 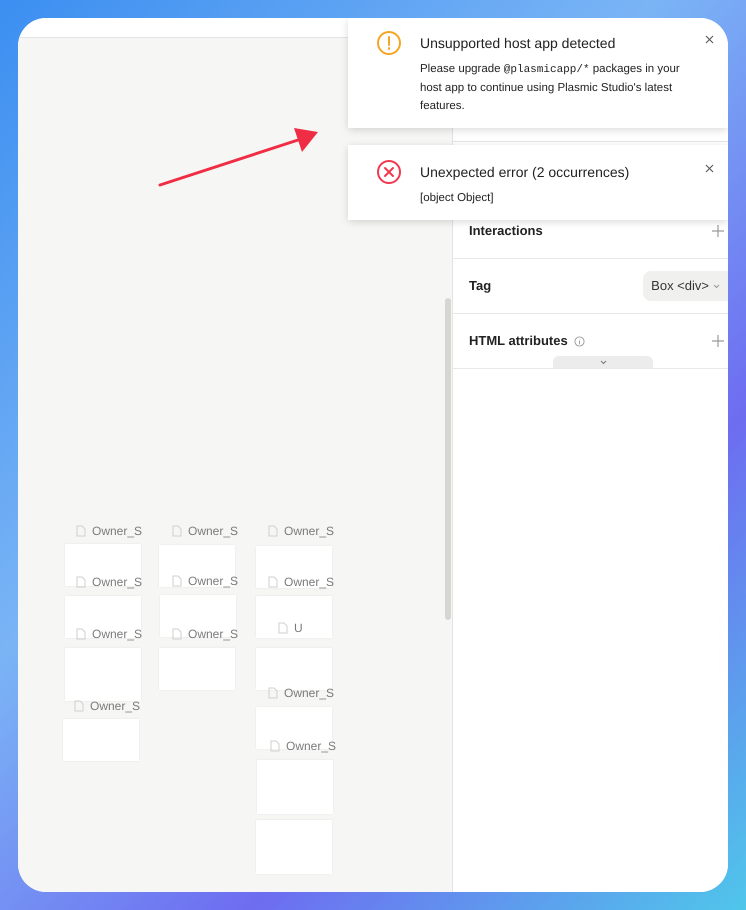 What do you see at coordinates (506, 231) in the screenshot?
I see `section-title: Interactions` at bounding box center [506, 231].